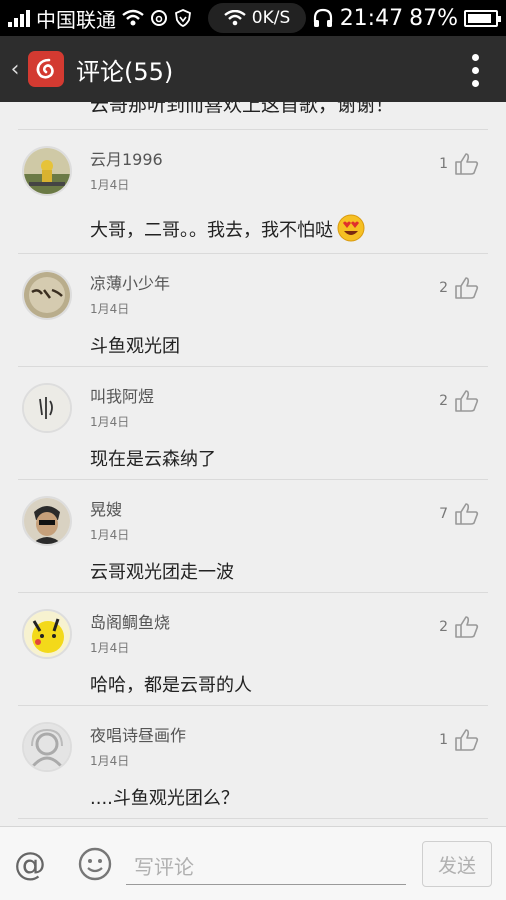 The height and width of the screenshot is (900, 506). I want to click on username: 晃嫂, so click(106, 508).